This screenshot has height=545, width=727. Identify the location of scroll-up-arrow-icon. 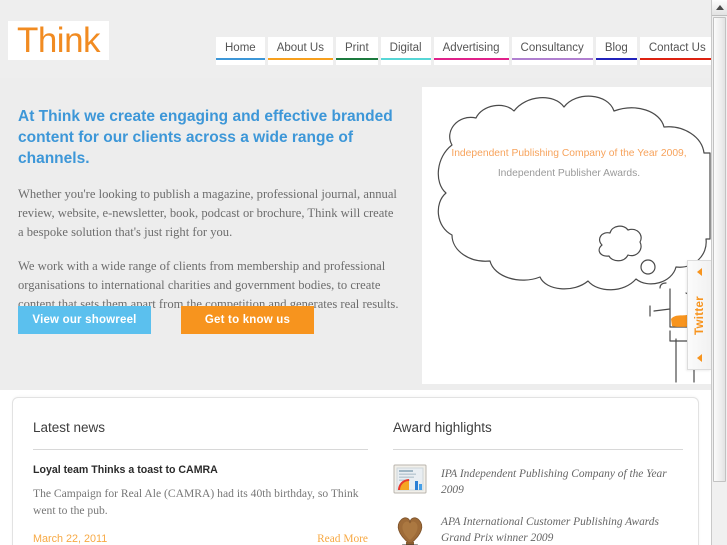
(719, 7).